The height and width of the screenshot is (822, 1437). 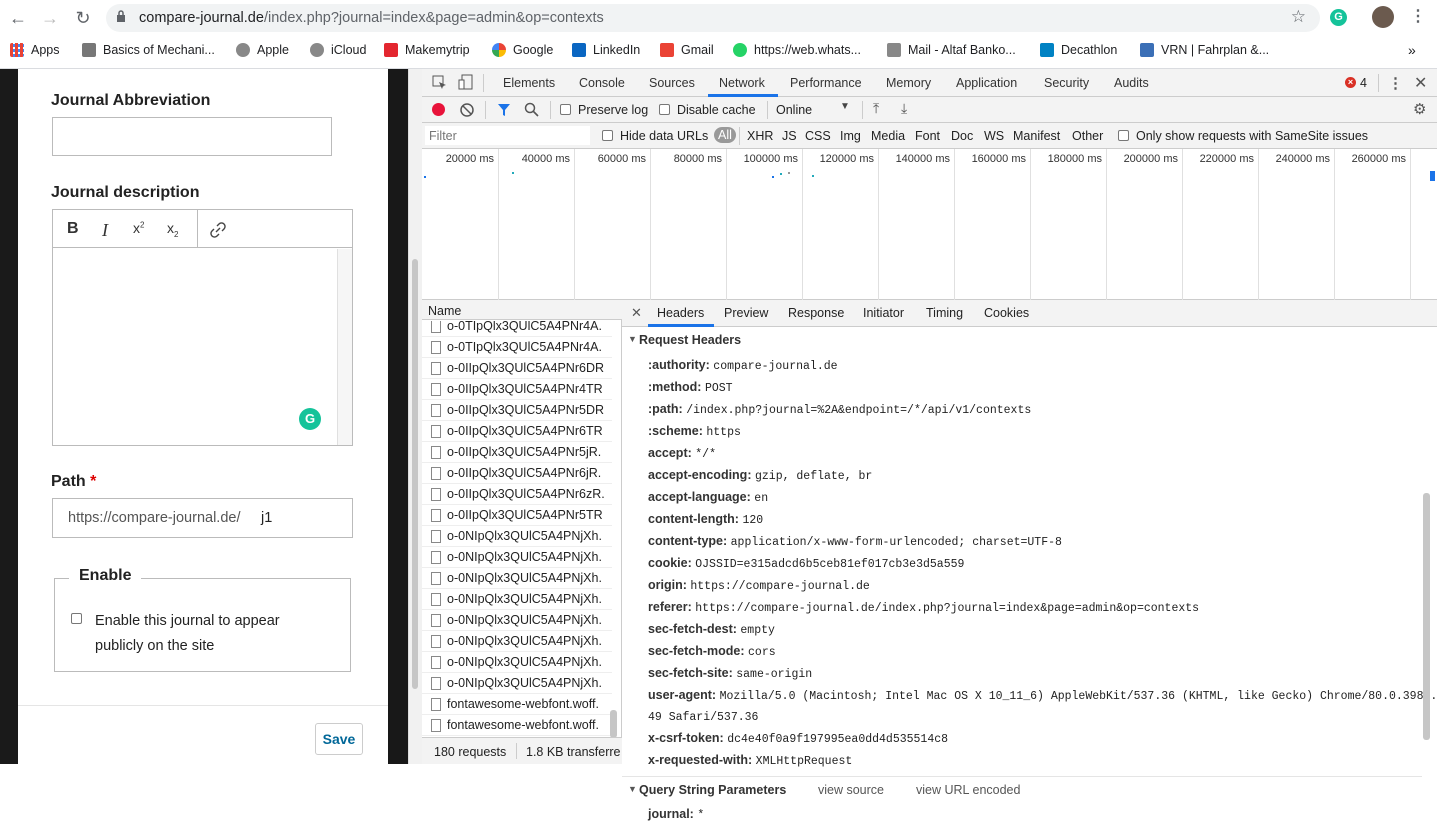 What do you see at coordinates (725, 135) in the screenshot?
I see `type-filter-all: All` at bounding box center [725, 135].